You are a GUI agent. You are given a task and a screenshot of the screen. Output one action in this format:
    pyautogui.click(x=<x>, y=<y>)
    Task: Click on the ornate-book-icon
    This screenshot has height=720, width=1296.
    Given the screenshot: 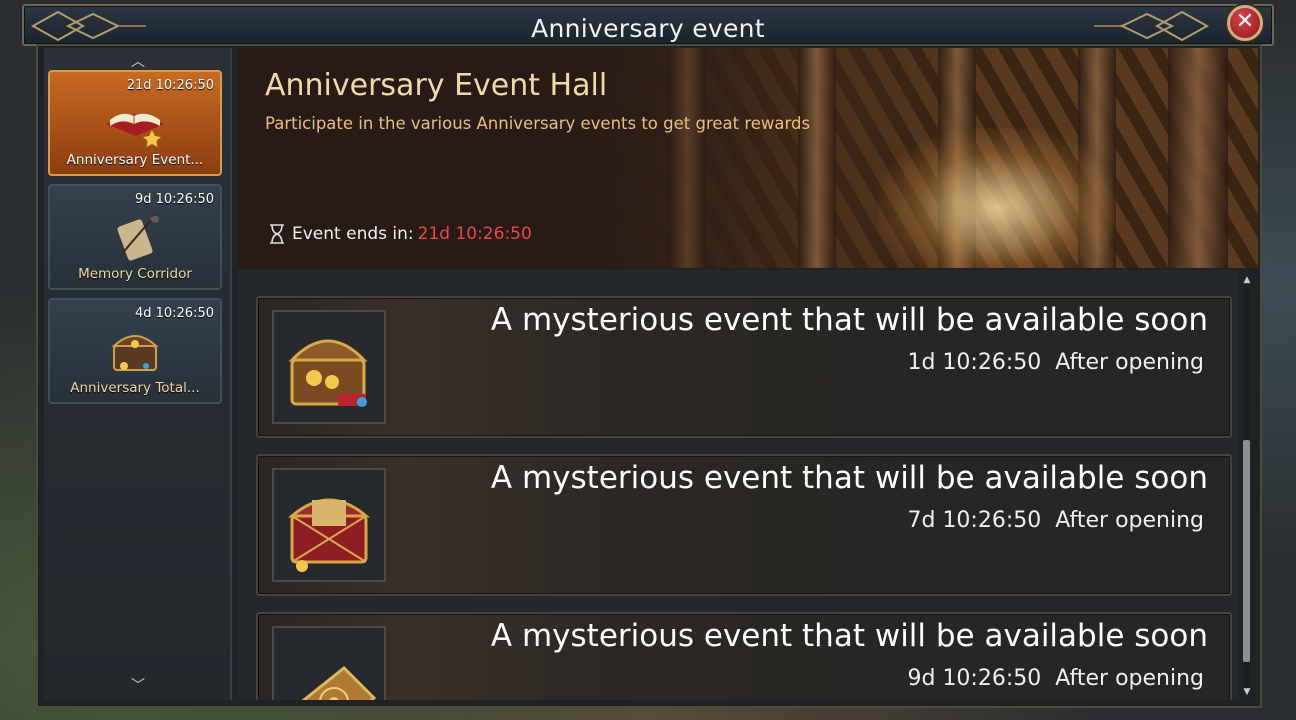 What is the action you would take?
    pyautogui.click(x=339, y=682)
    